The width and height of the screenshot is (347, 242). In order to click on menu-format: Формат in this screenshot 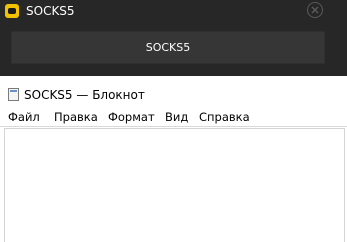, I will do `click(131, 117)`.